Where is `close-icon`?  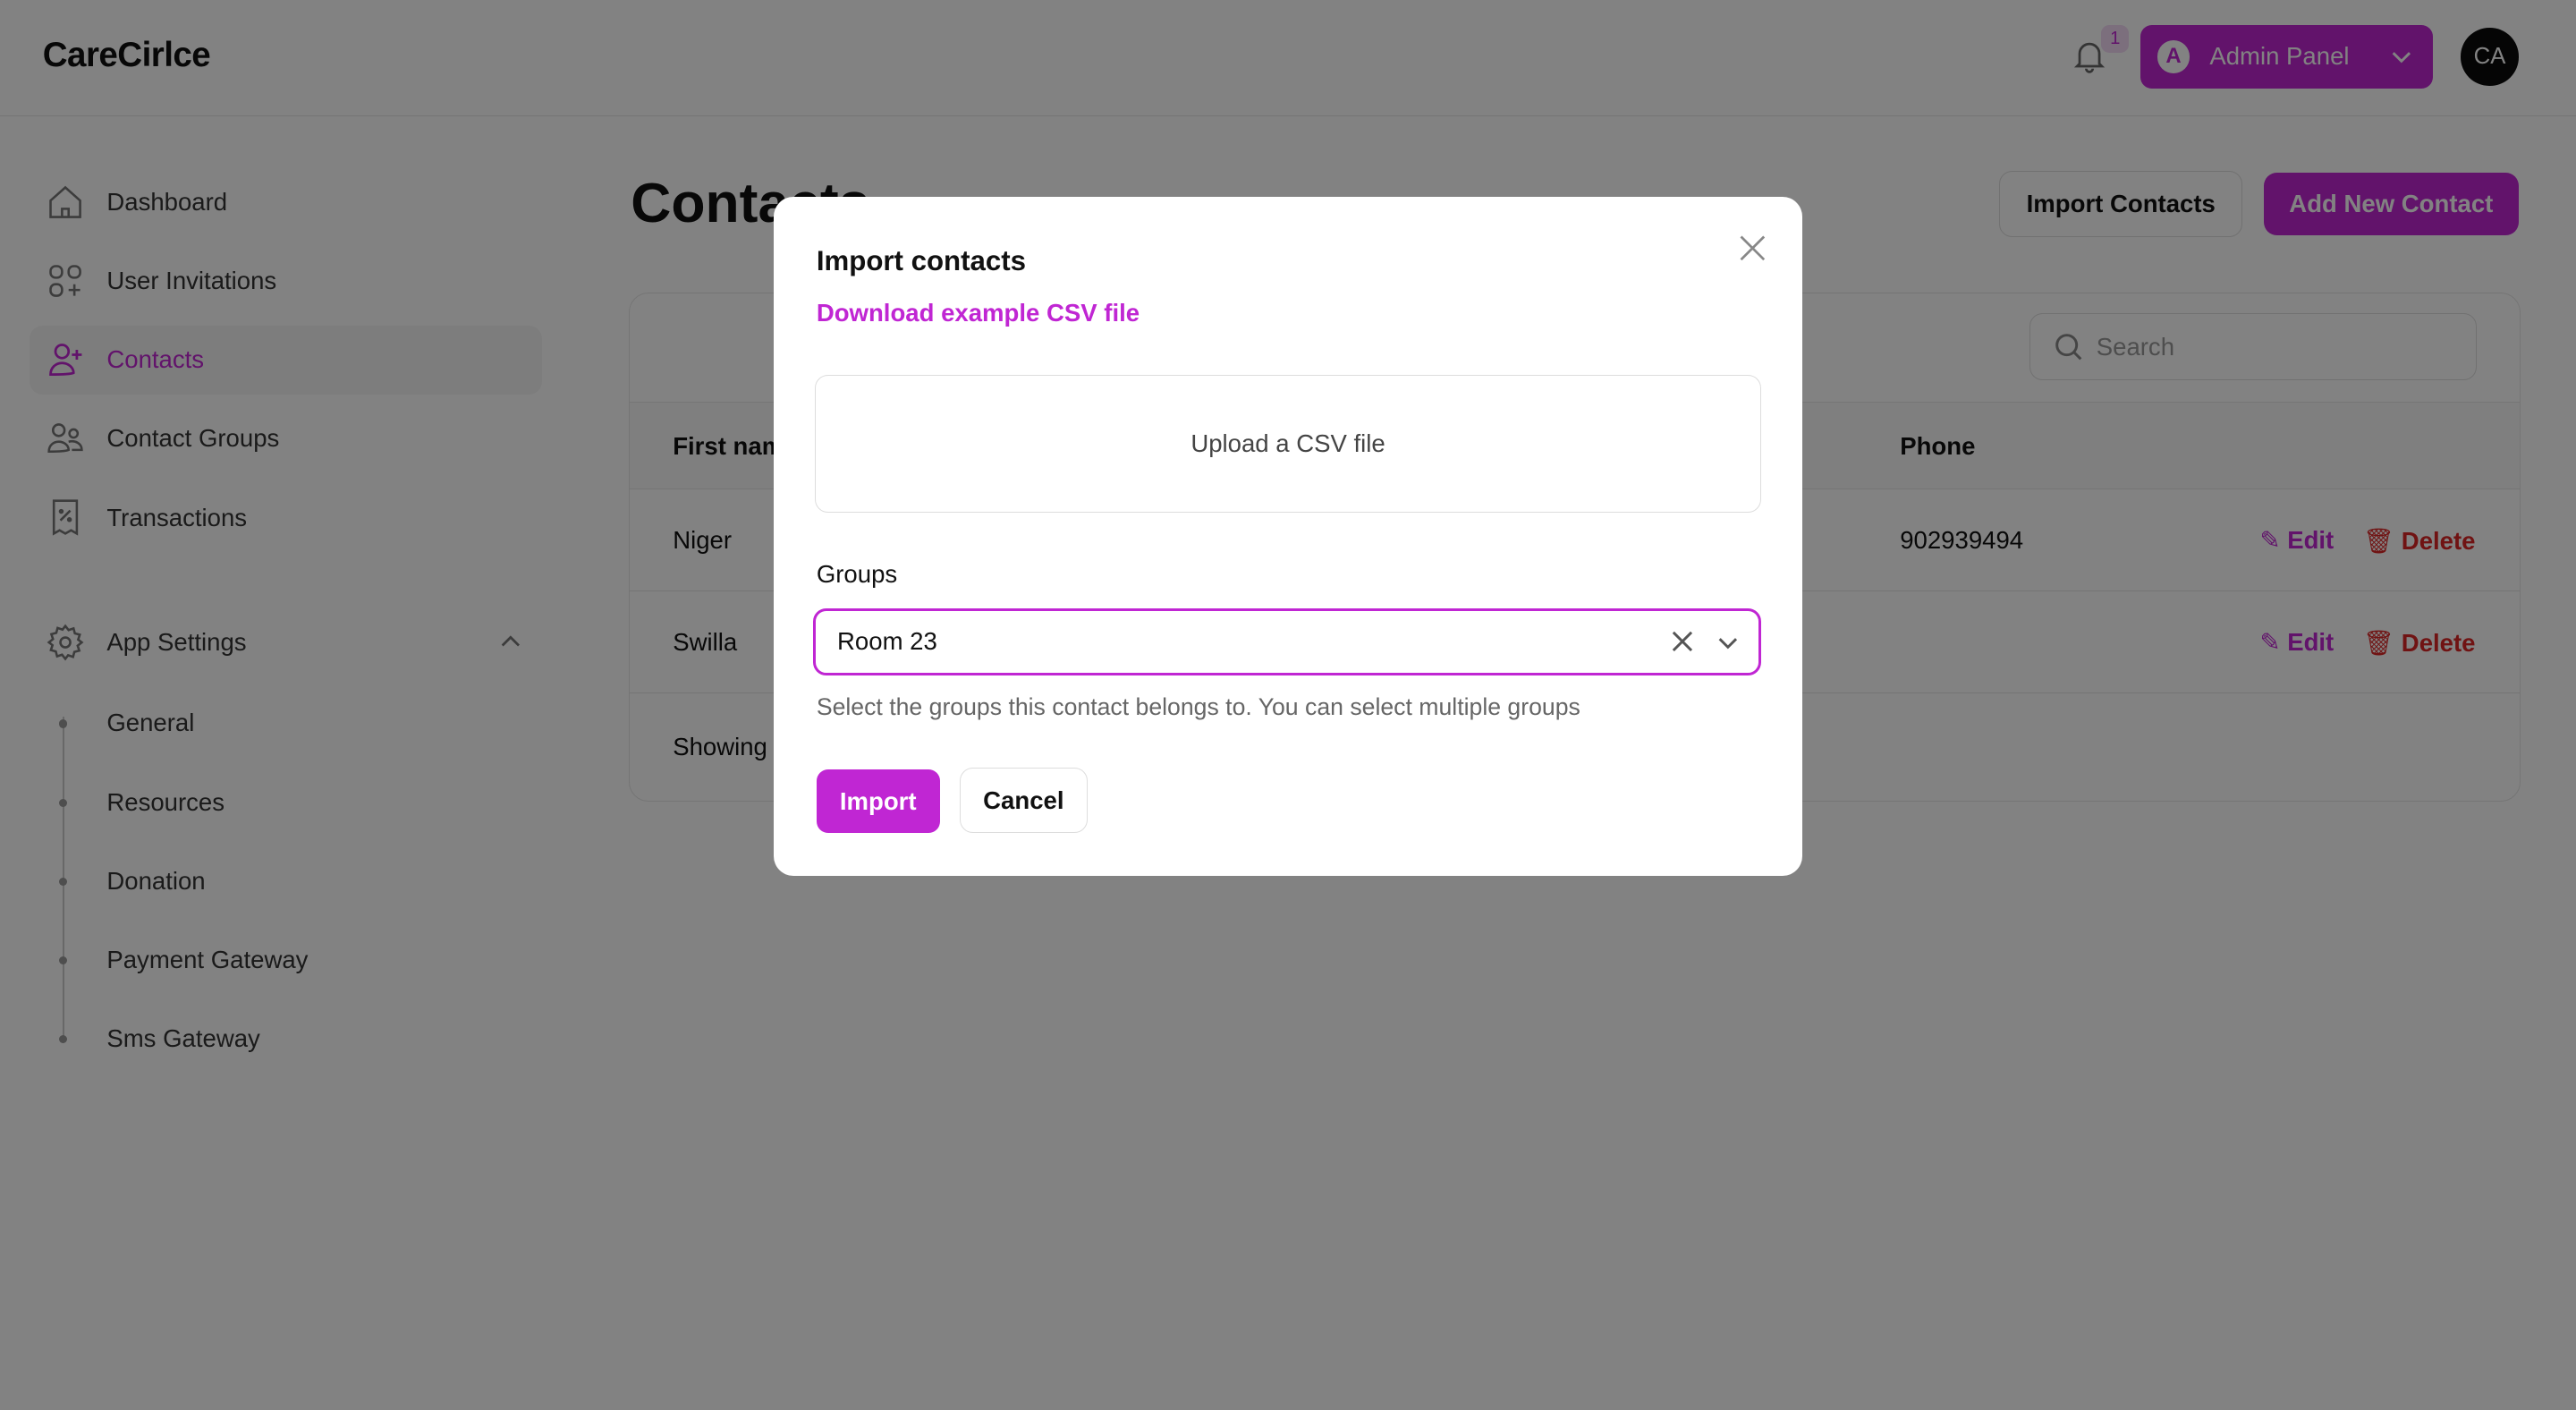 close-icon is located at coordinates (1752, 248).